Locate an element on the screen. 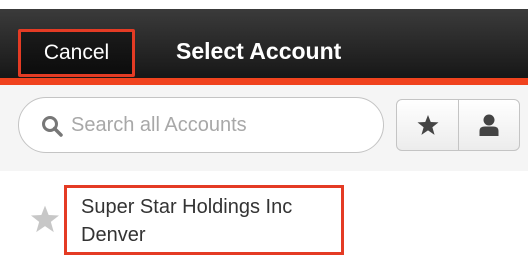  account-city: Denver is located at coordinates (113, 235).